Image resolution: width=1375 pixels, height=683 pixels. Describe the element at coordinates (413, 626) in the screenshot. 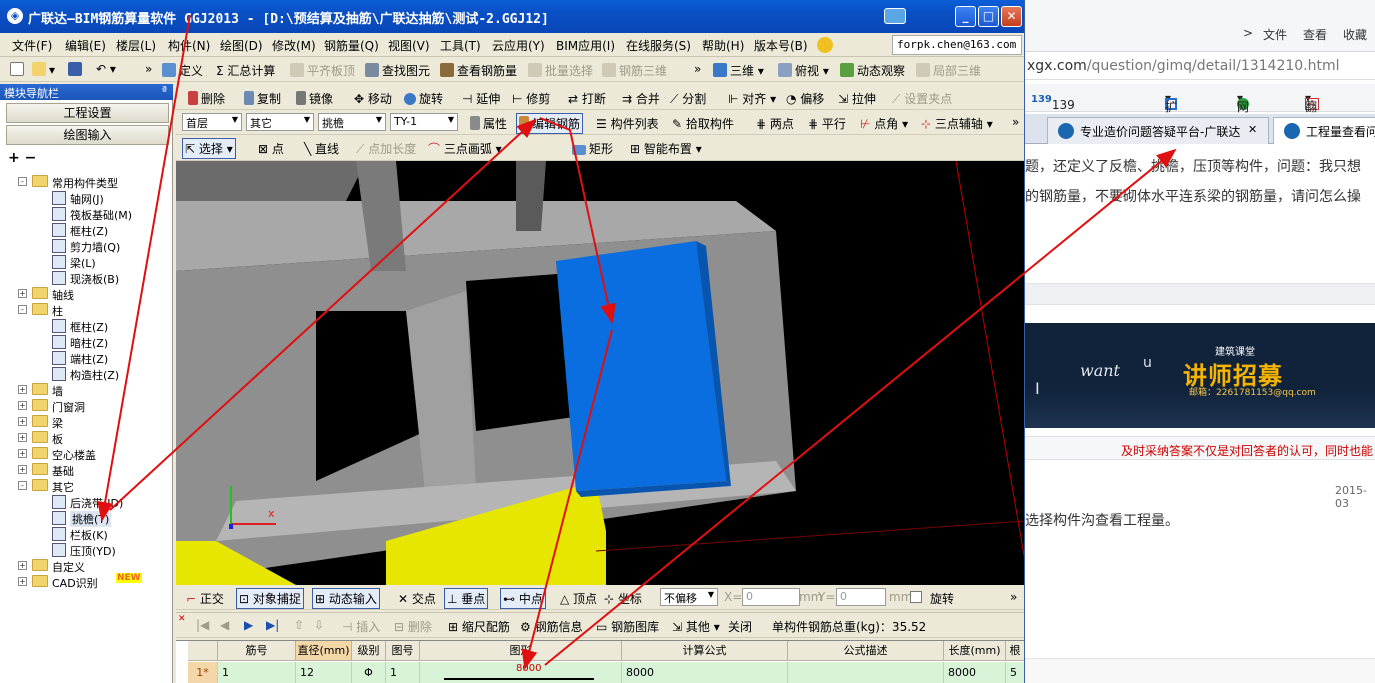

I see `delete-row-button: ⊟ 删除` at that location.